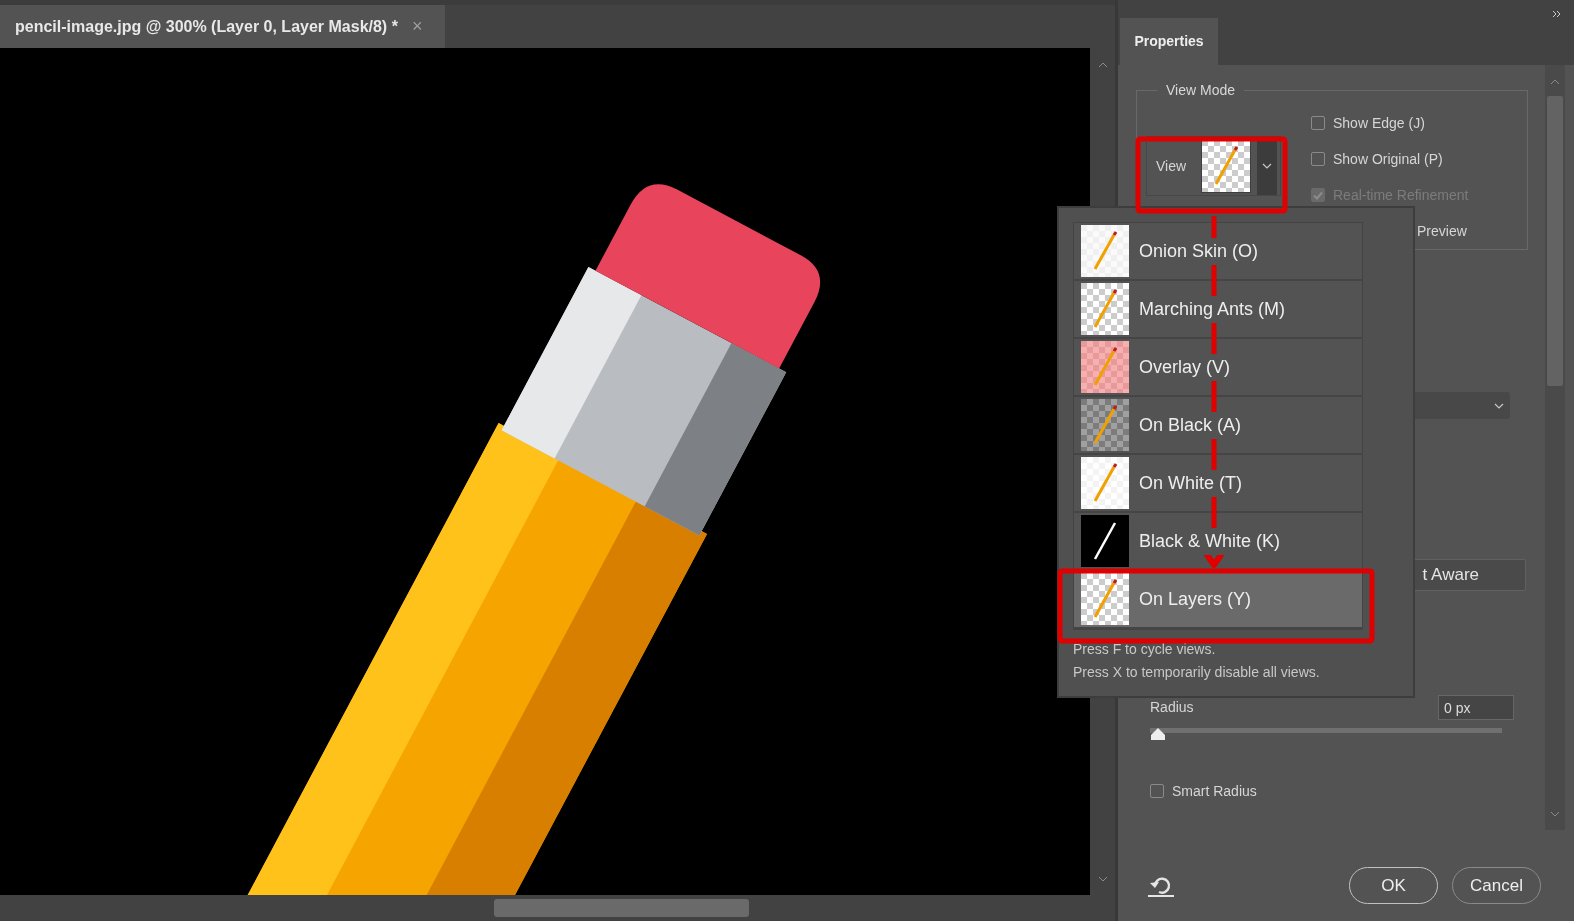  What do you see at coordinates (1388, 159) in the screenshot?
I see `checkbox-label: Show Original (P)` at bounding box center [1388, 159].